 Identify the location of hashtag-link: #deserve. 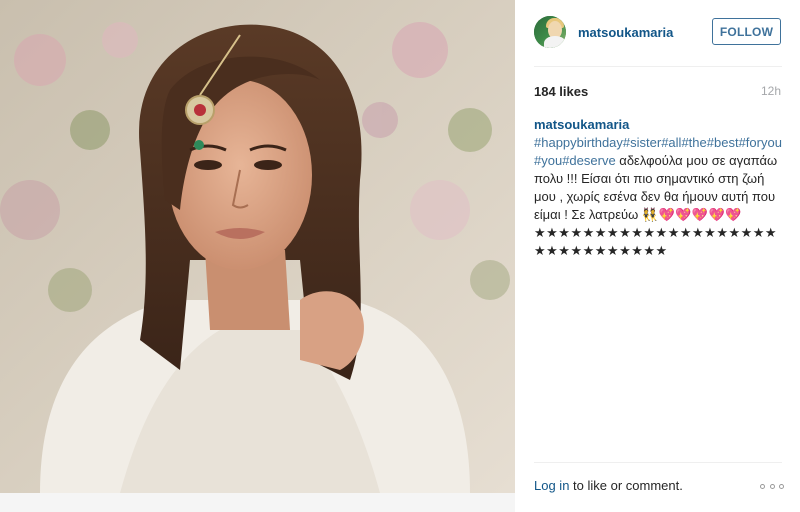
(588, 160).